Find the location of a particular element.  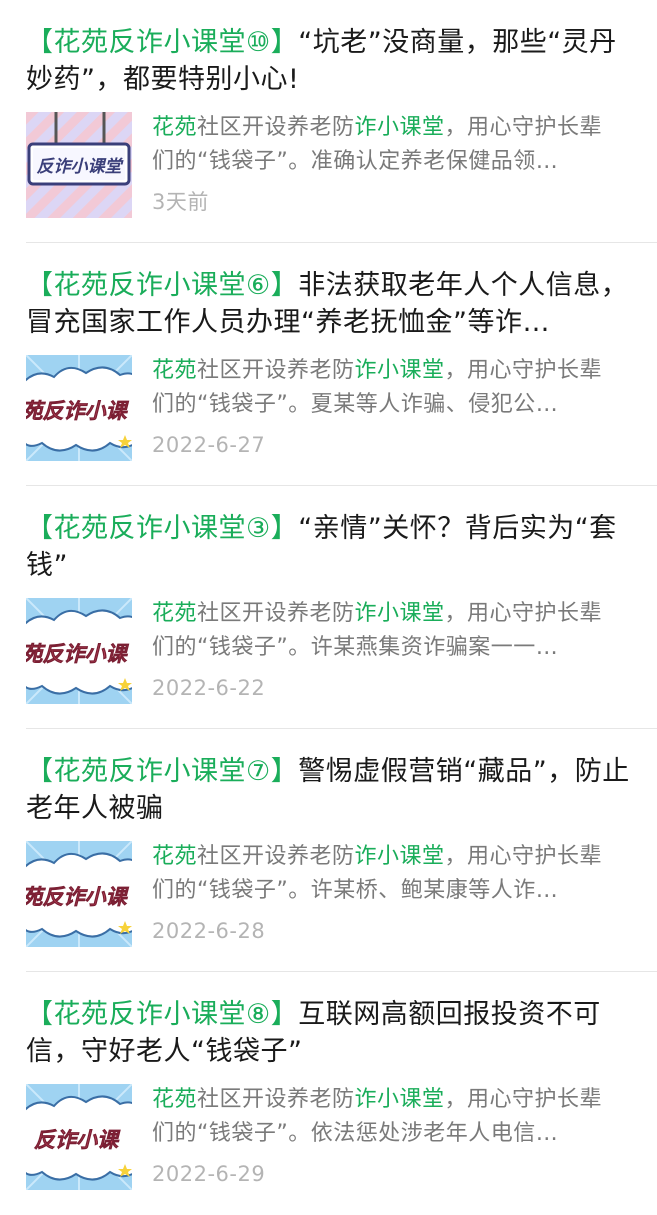

article-date: 2022-6-27 is located at coordinates (209, 445).